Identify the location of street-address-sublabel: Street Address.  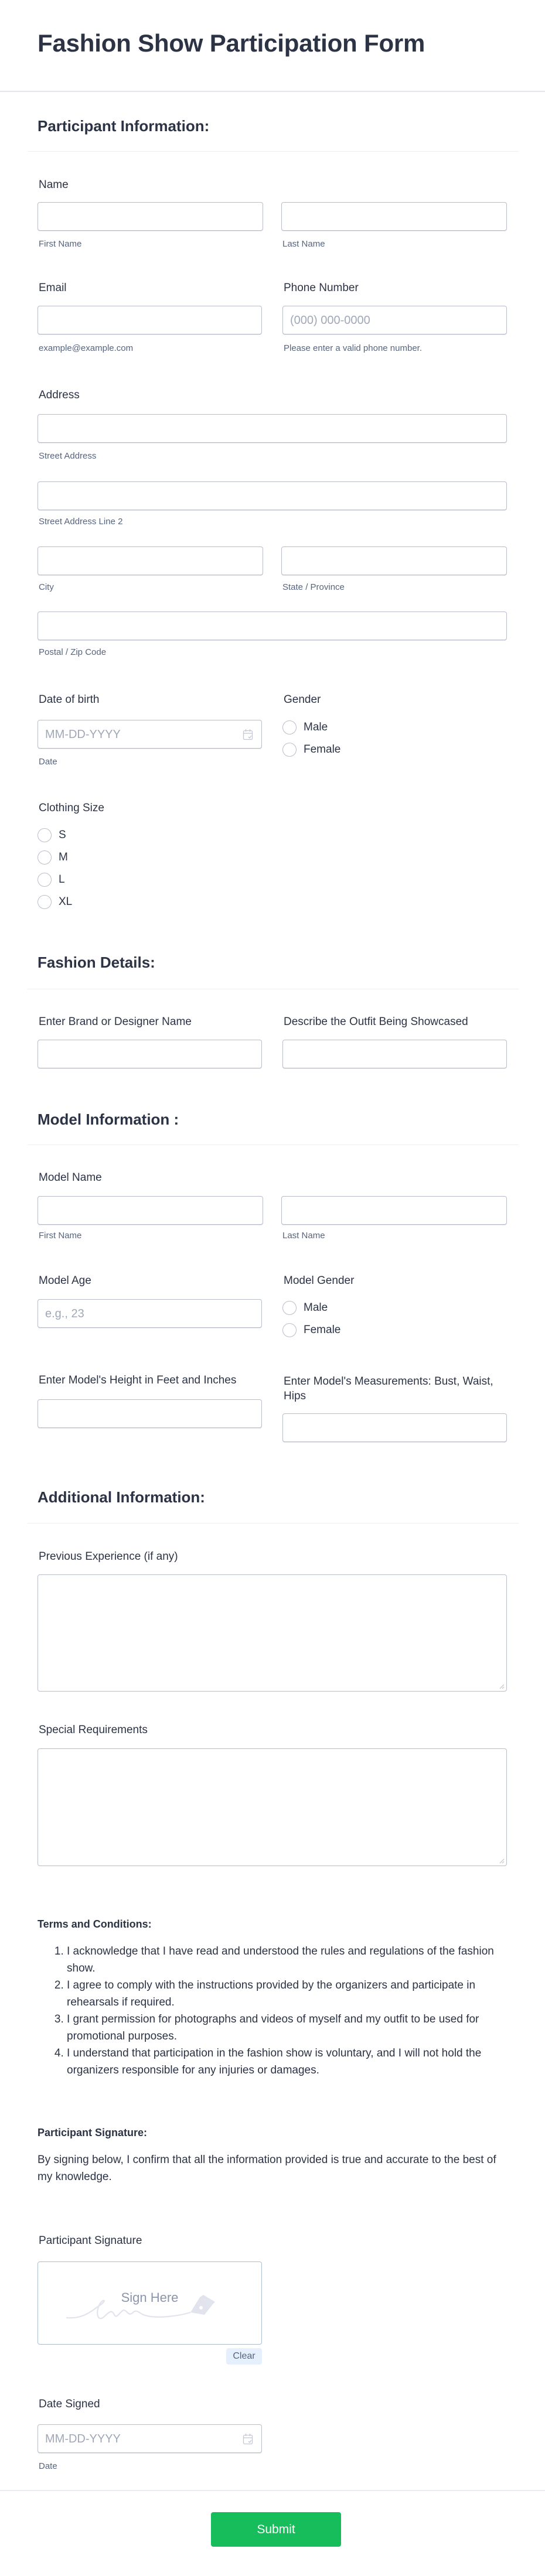
(68, 456).